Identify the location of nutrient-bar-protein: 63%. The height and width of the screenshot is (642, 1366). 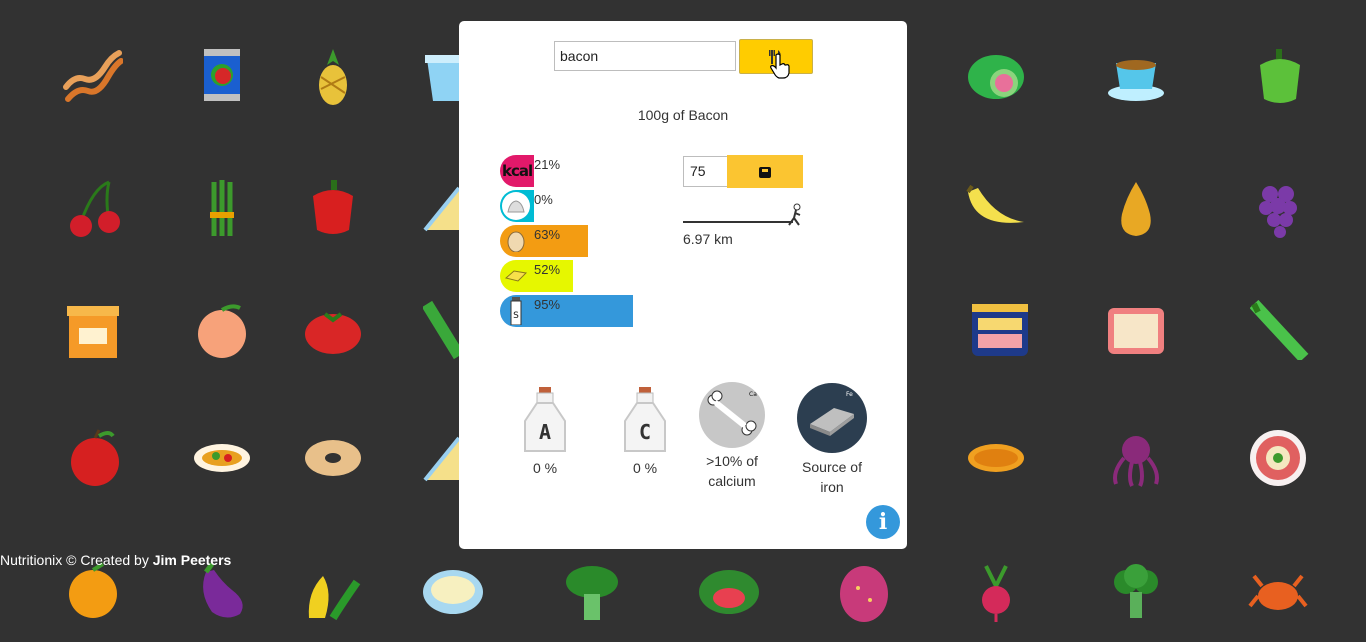
(544, 241).